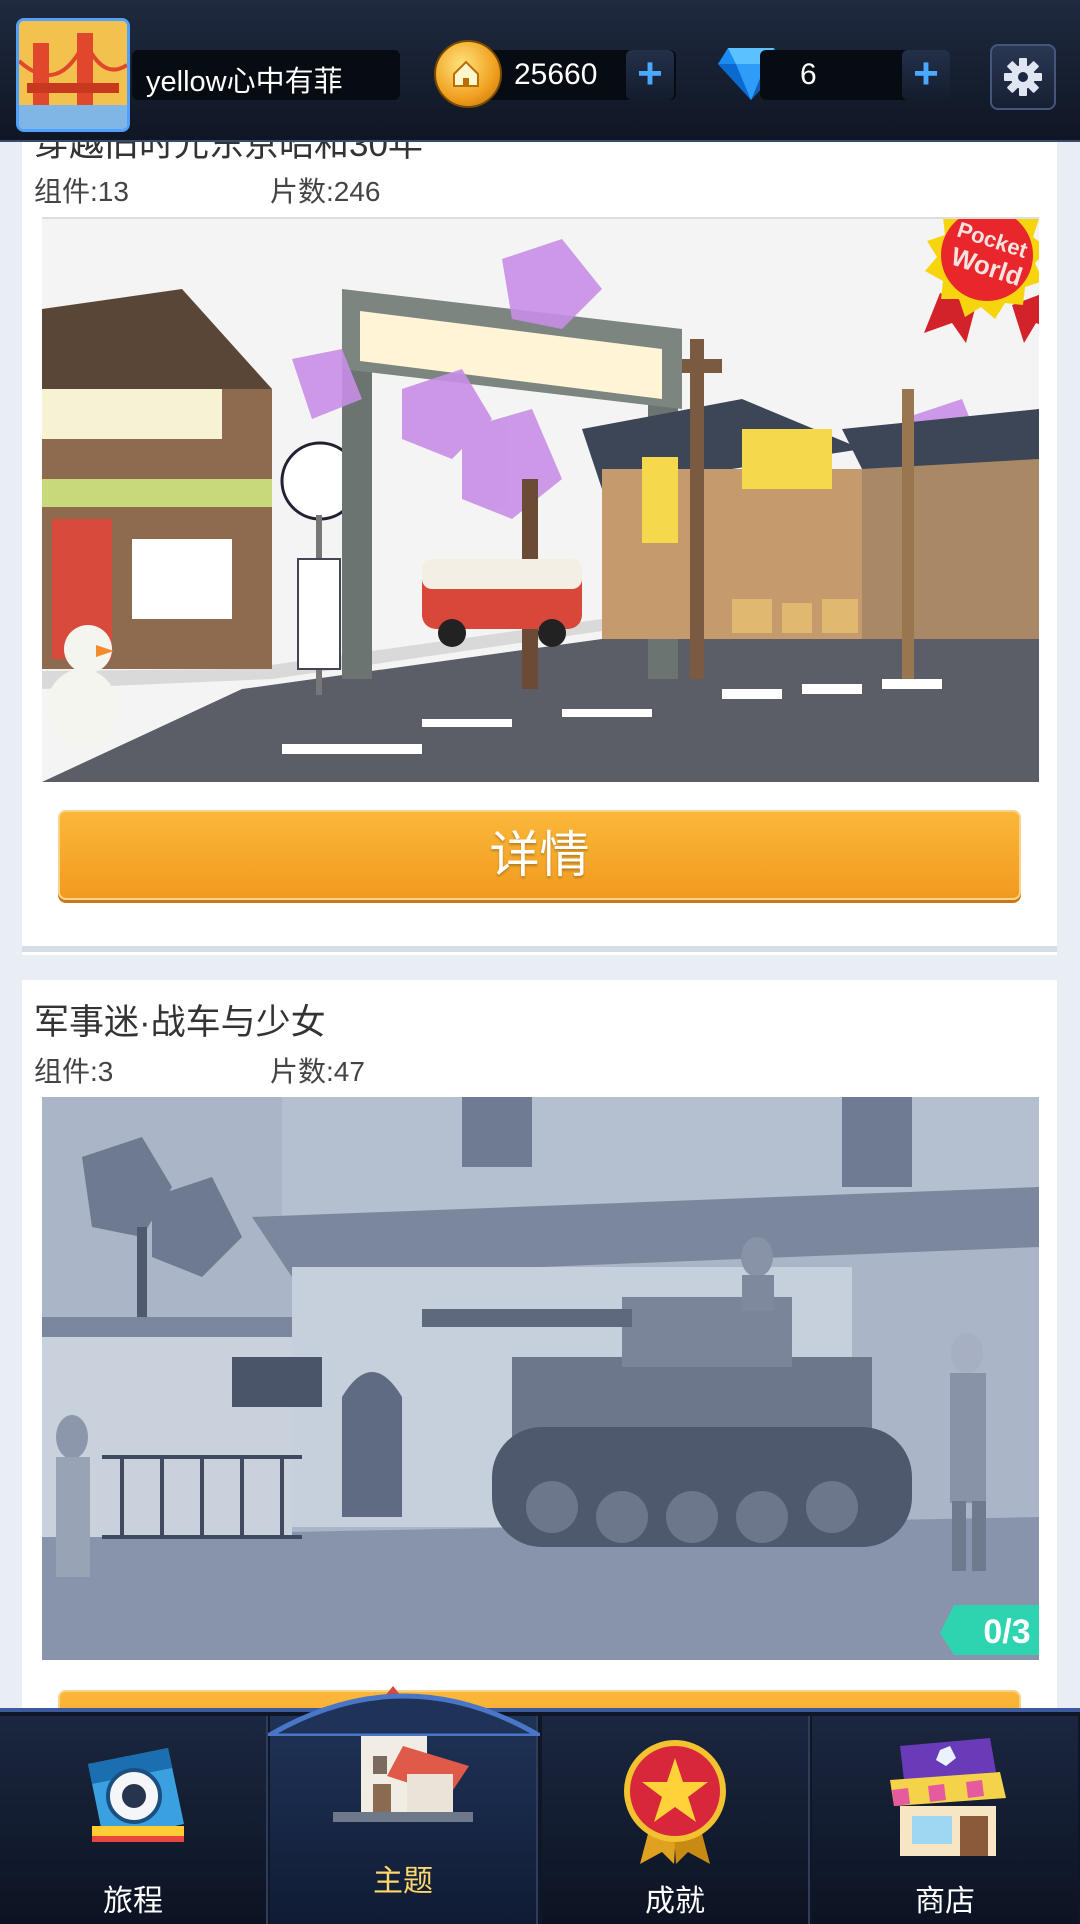 This screenshot has width=1080, height=1924. I want to click on theme-title: 军事迷·战车与少女, so click(180, 1022).